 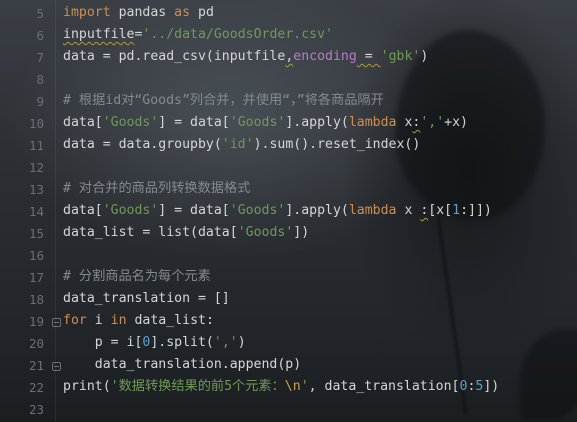 What do you see at coordinates (40, 35) in the screenshot?
I see `line-number: 6` at bounding box center [40, 35].